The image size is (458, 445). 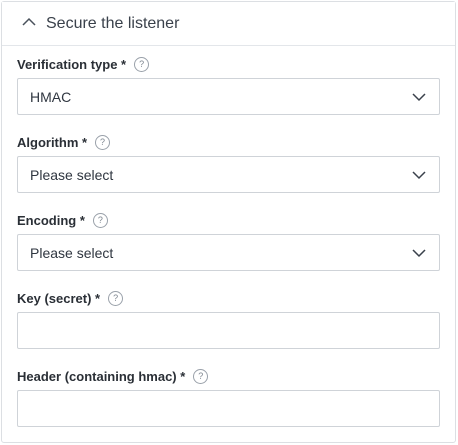 What do you see at coordinates (29, 22) in the screenshot?
I see `chevron-up-icon` at bounding box center [29, 22].